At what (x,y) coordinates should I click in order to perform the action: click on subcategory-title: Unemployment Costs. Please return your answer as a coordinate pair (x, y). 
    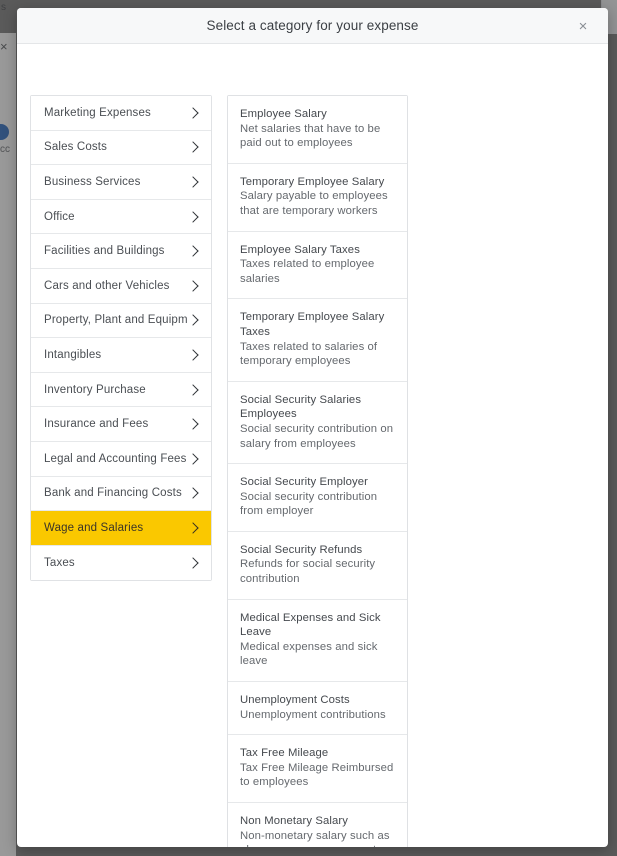
    Looking at the image, I should click on (295, 700).